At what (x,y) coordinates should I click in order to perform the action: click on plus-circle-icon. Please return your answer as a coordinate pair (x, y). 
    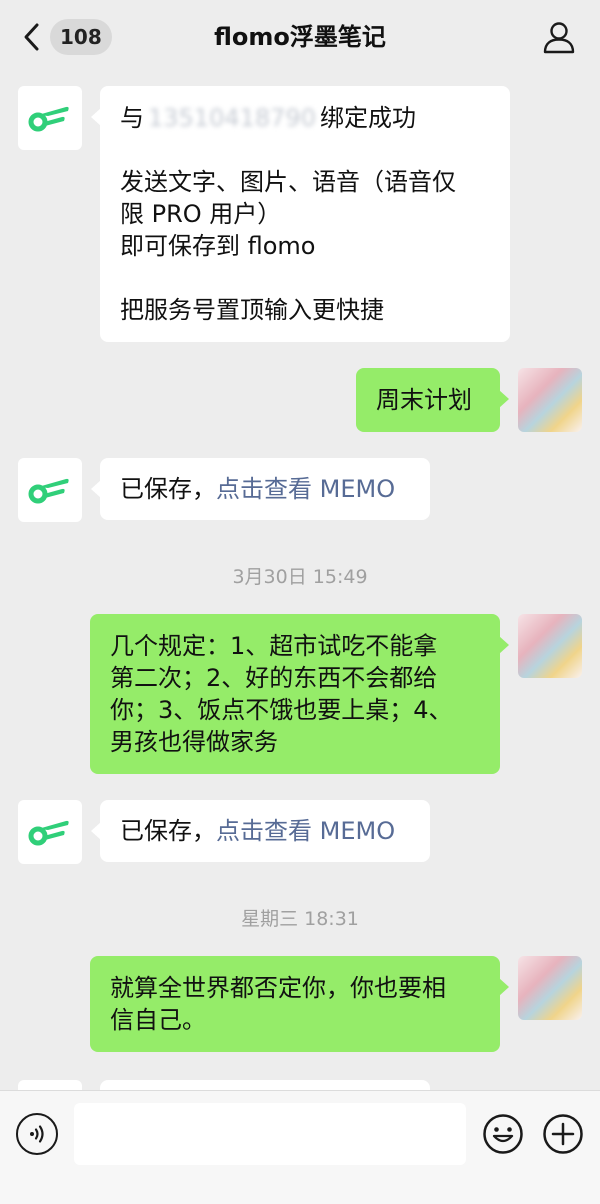
    Looking at the image, I should click on (563, 1134).